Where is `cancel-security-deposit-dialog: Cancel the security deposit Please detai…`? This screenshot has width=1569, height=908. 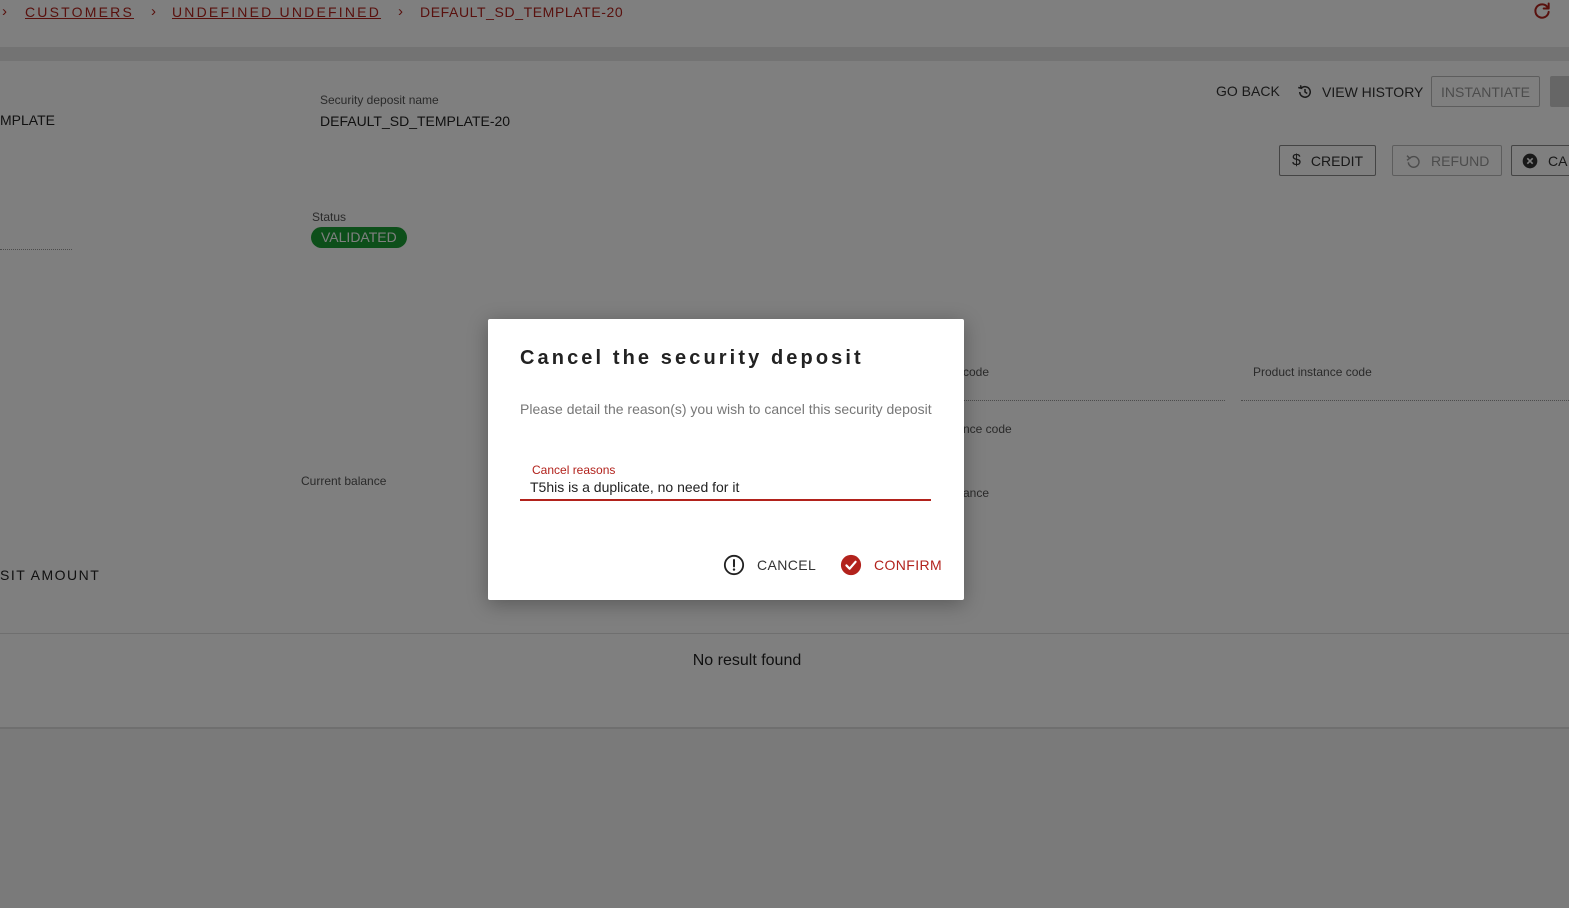 cancel-security-deposit-dialog: Cancel the security deposit Please detai… is located at coordinates (726, 459).